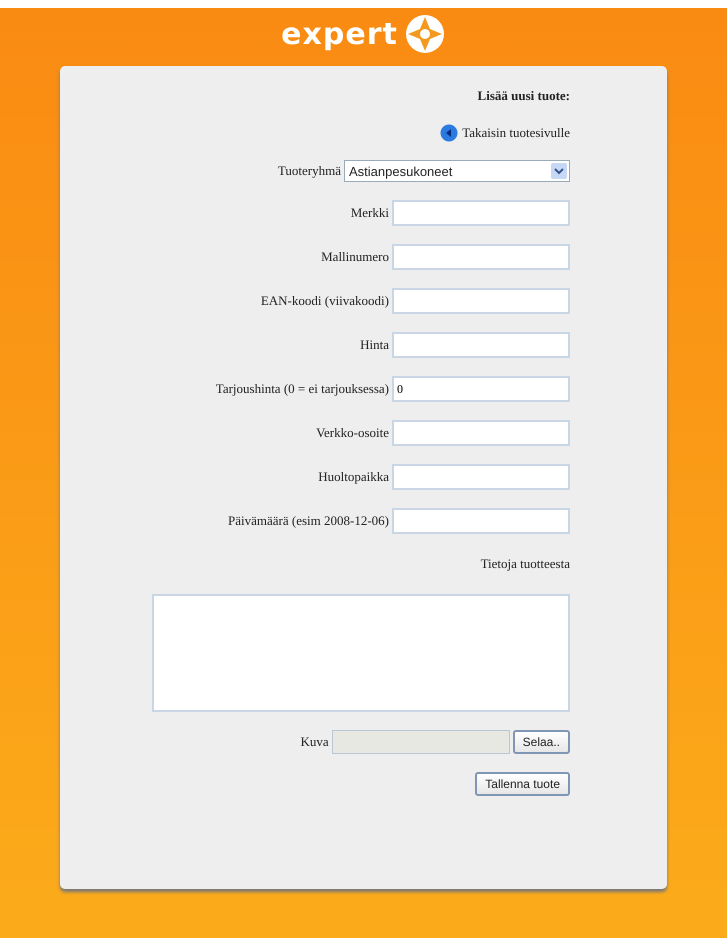 Image resolution: width=727 pixels, height=938 pixels. What do you see at coordinates (324, 301) in the screenshot?
I see `field-label: EAN-koodi (viivakoodi)` at bounding box center [324, 301].